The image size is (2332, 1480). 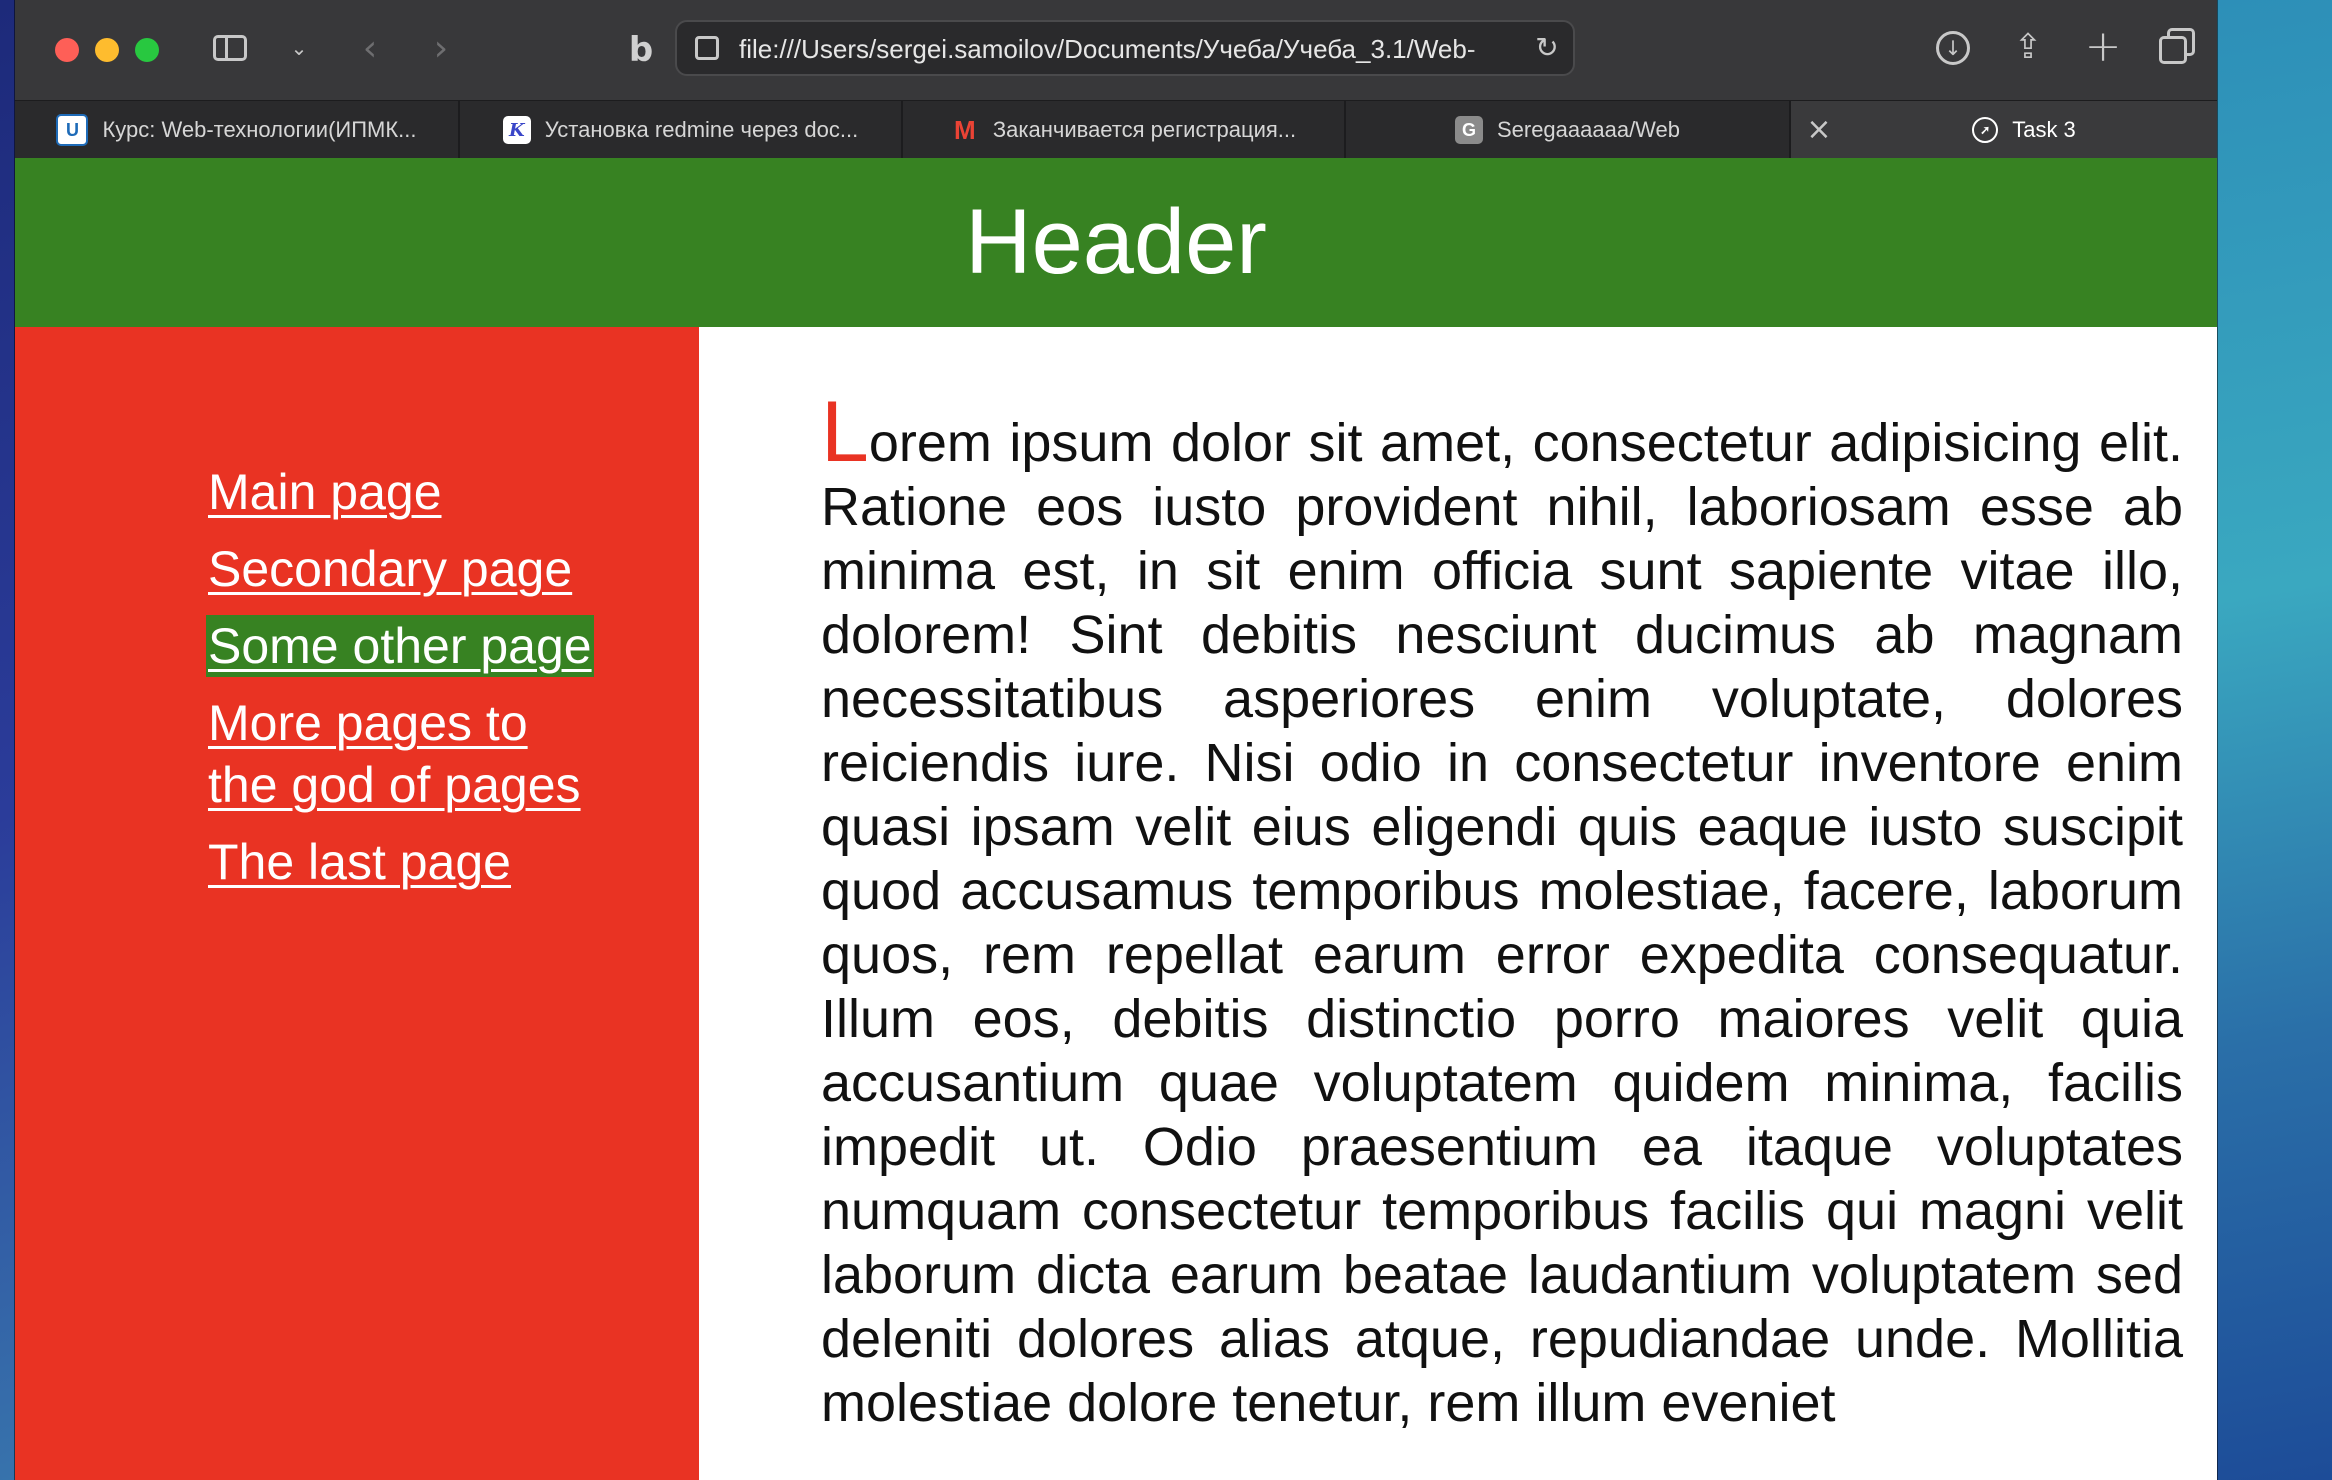 I want to click on reload-icon: ↻, so click(x=1547, y=48).